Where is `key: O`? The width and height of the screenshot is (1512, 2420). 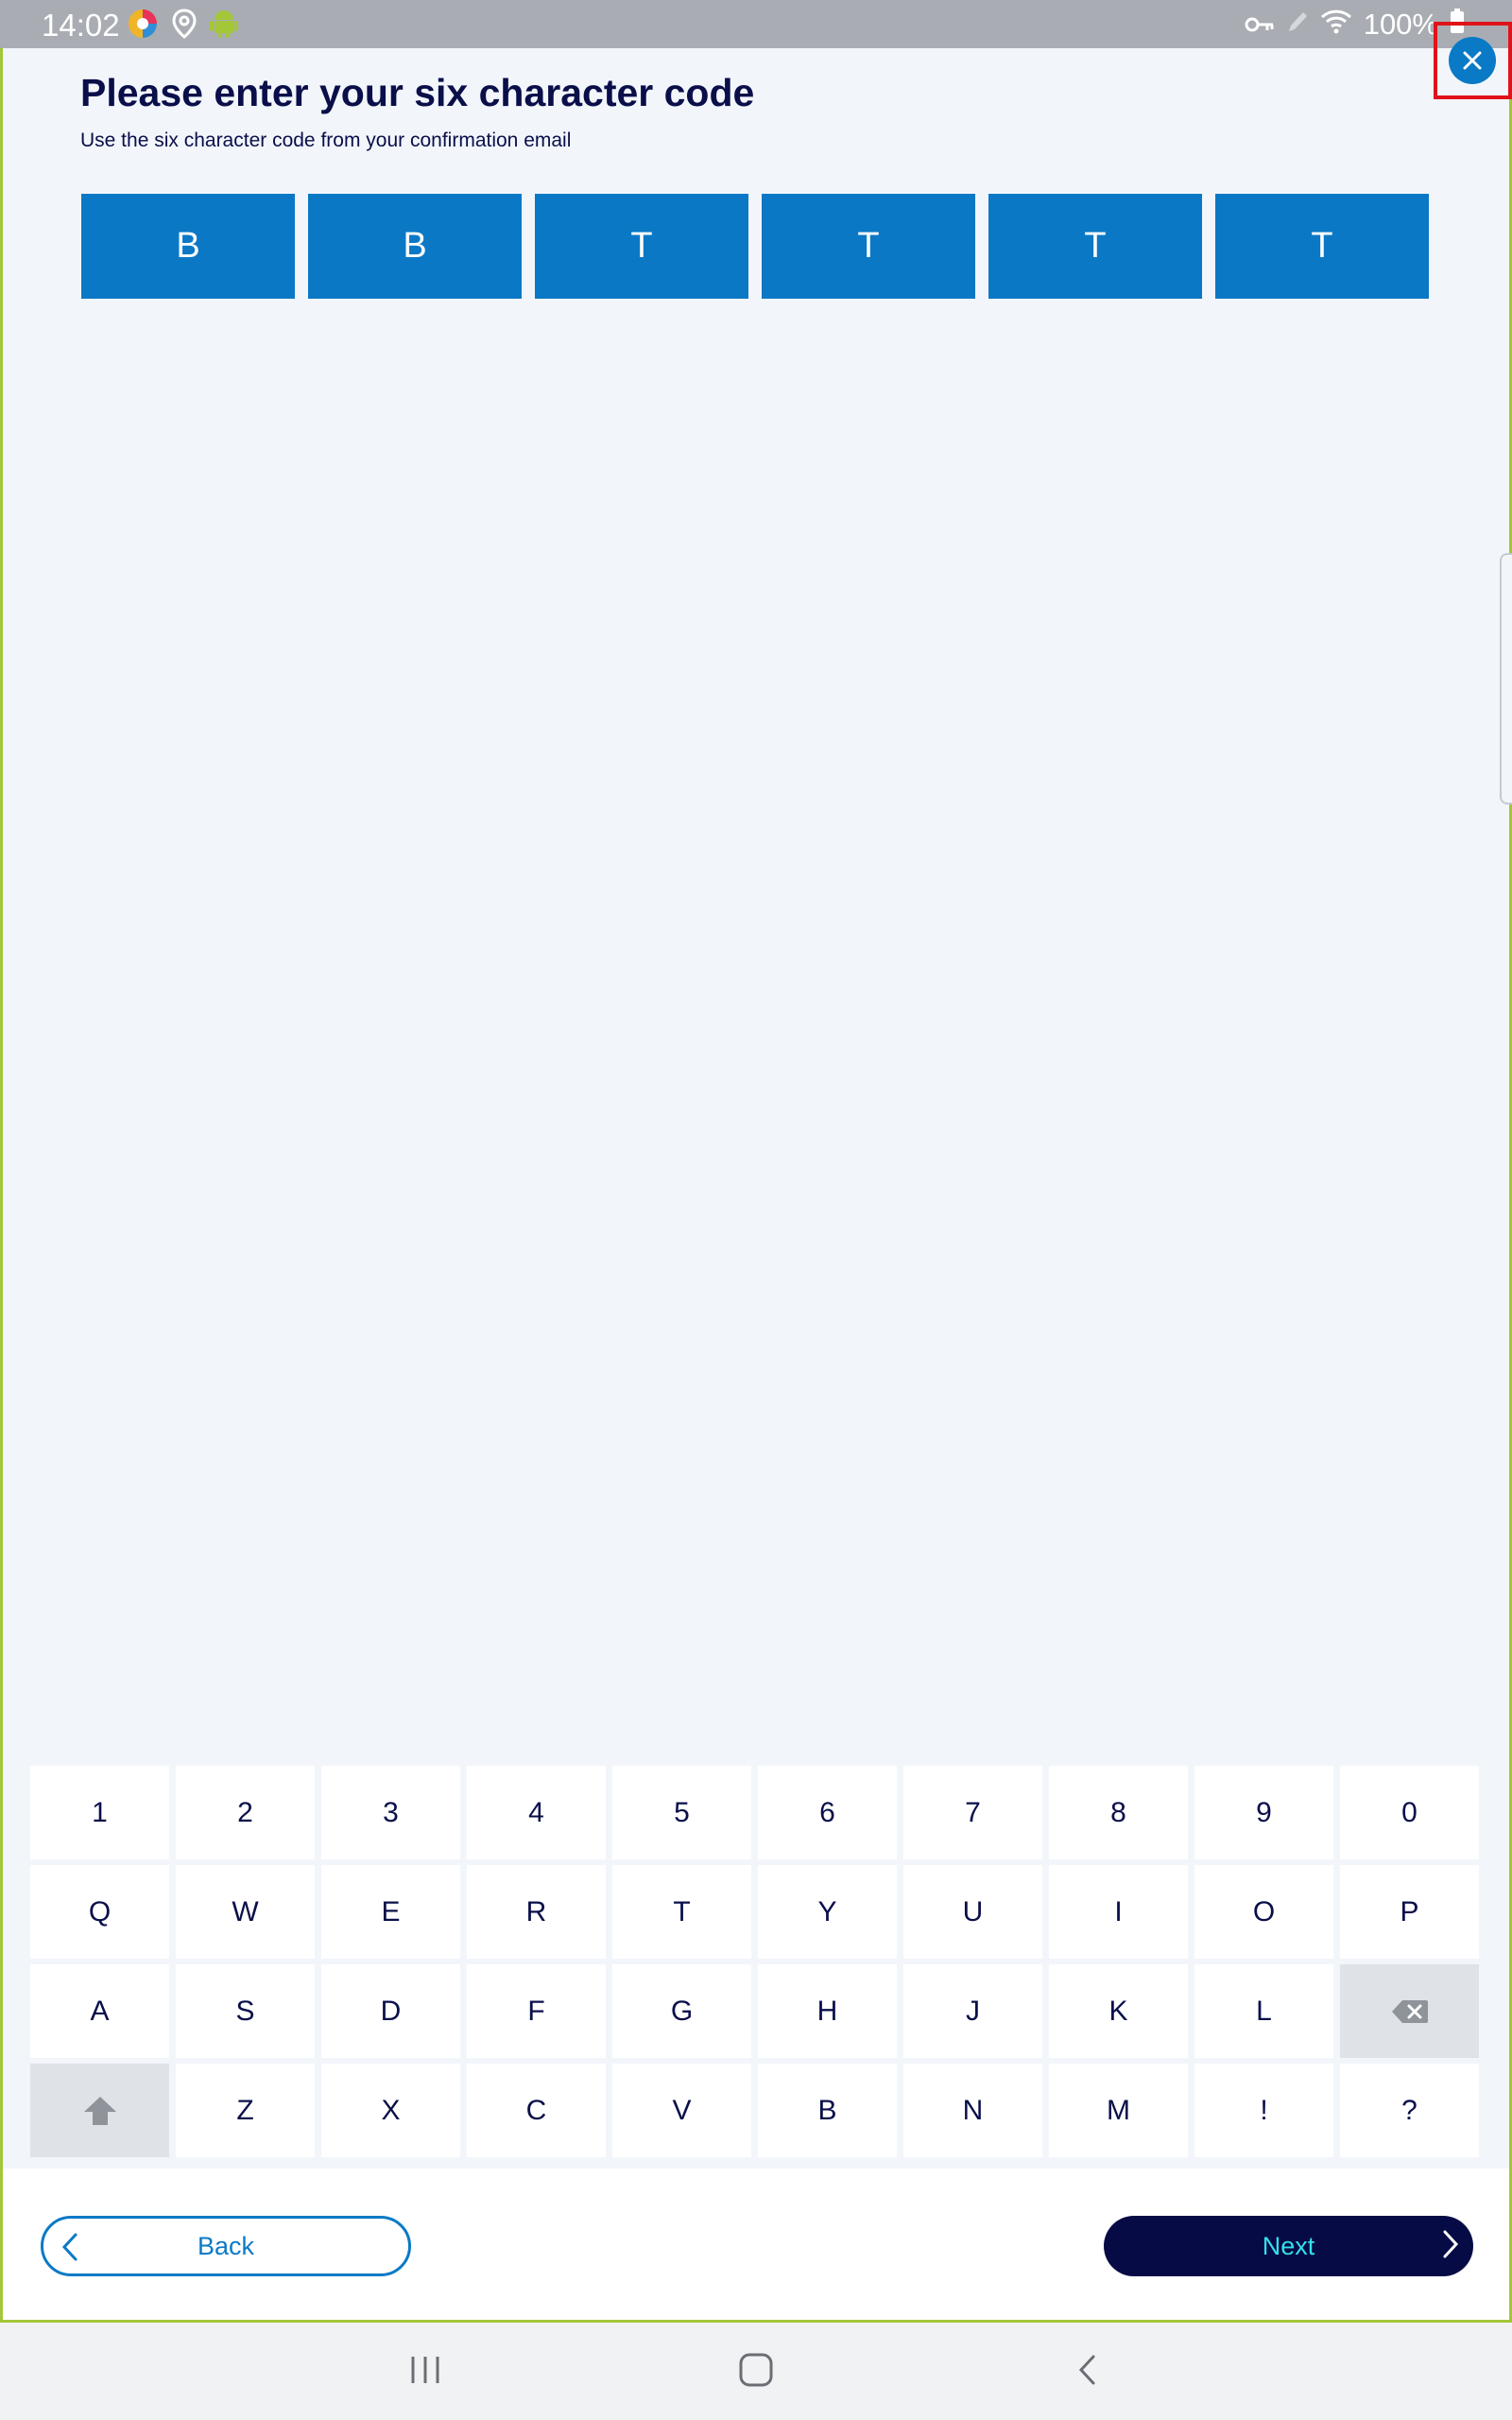
key: O is located at coordinates (1263, 1912).